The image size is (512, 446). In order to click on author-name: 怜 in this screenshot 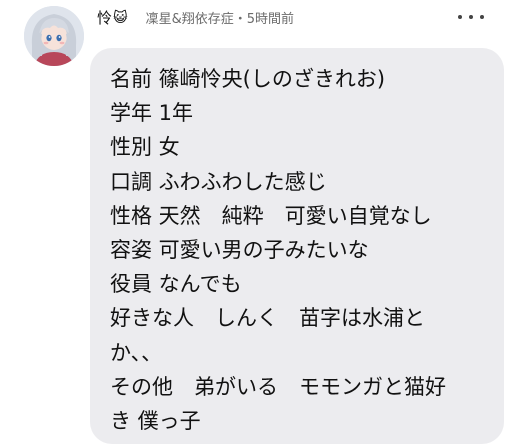, I will do `click(104, 17)`.